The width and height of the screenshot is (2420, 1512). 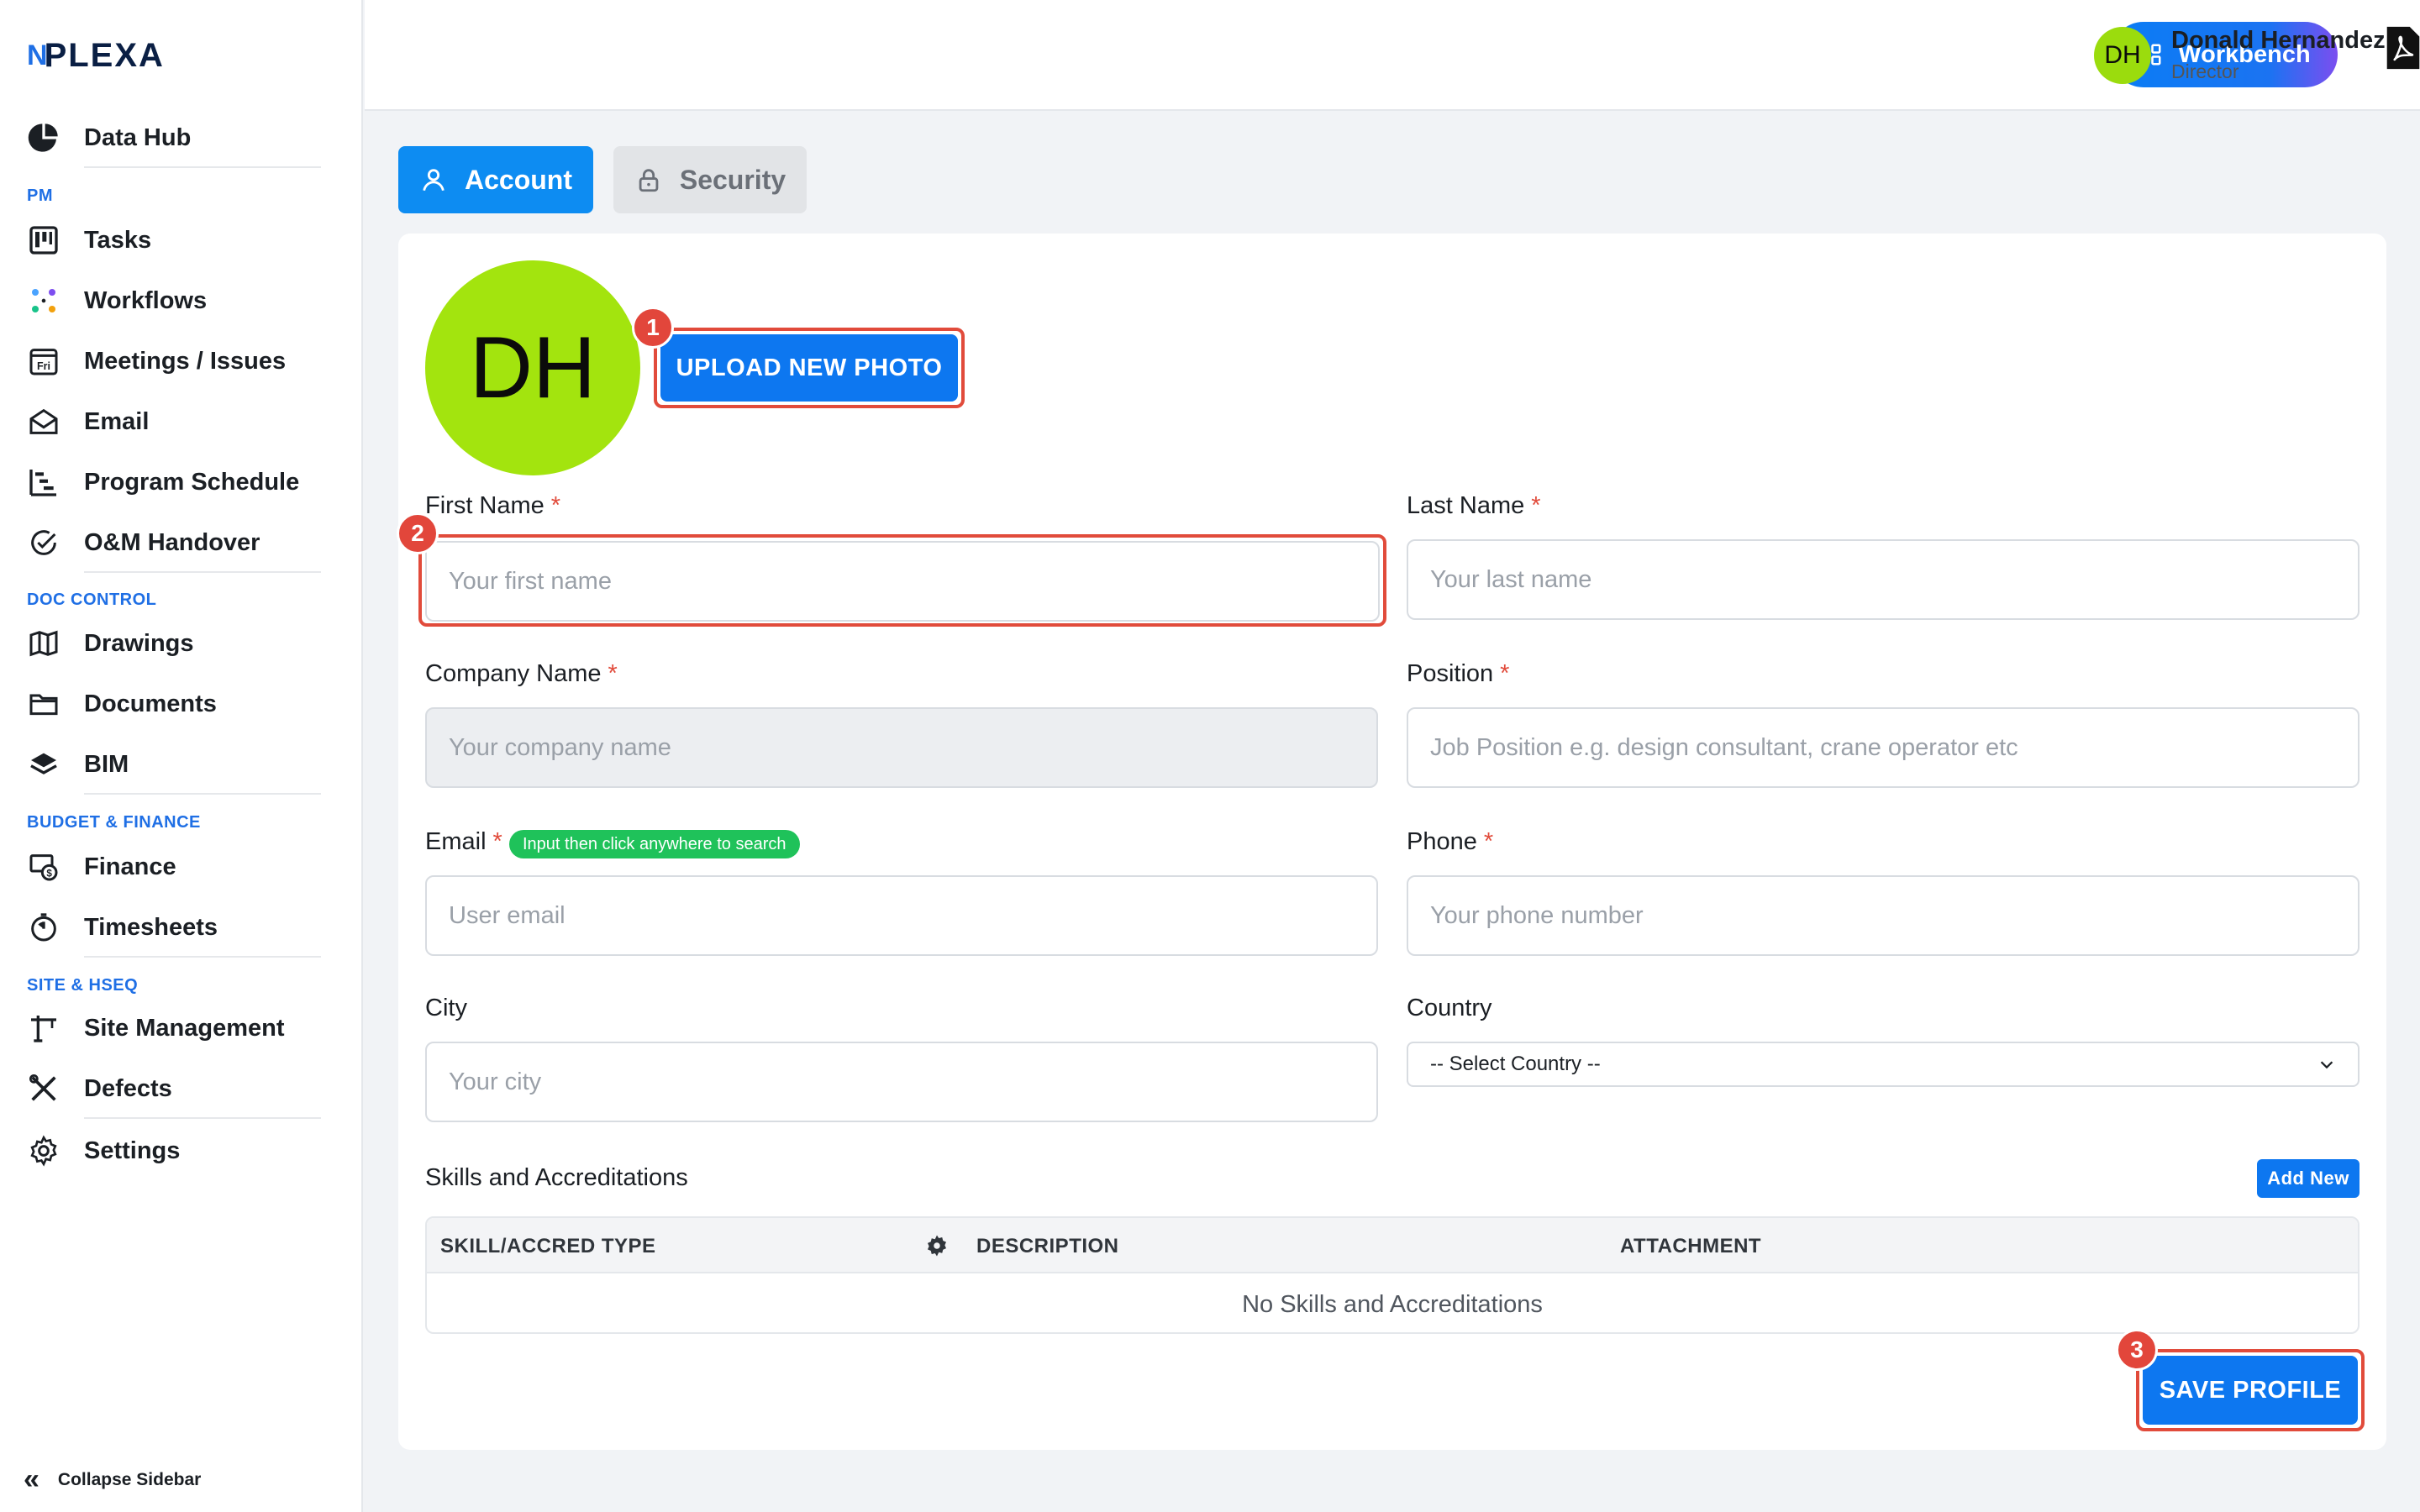 What do you see at coordinates (901, 1082) in the screenshot?
I see `city-input` at bounding box center [901, 1082].